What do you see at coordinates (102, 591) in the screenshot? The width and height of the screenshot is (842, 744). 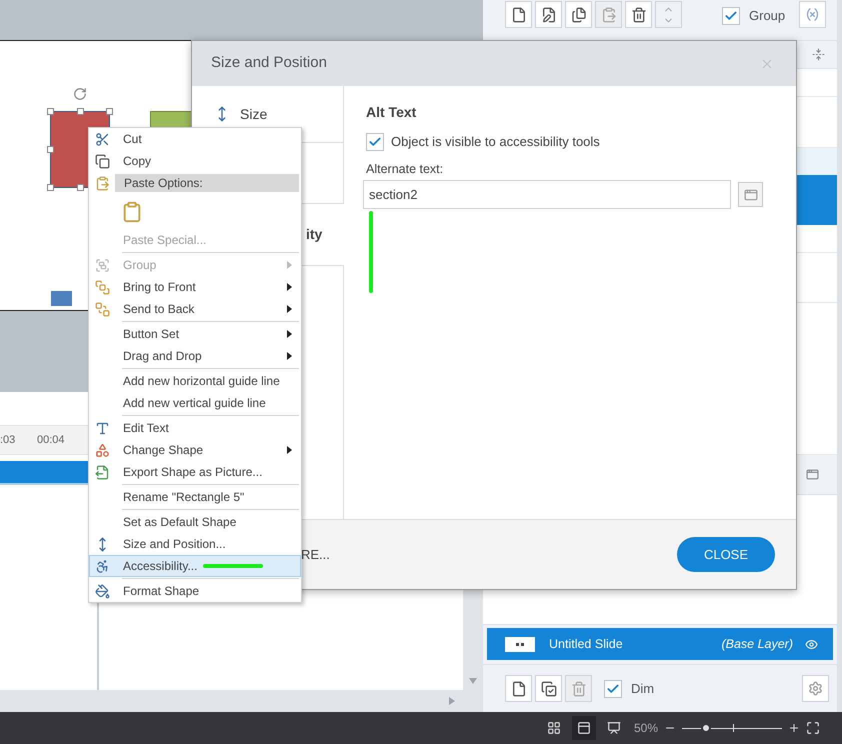 I see `paint-bucket-icon` at bounding box center [102, 591].